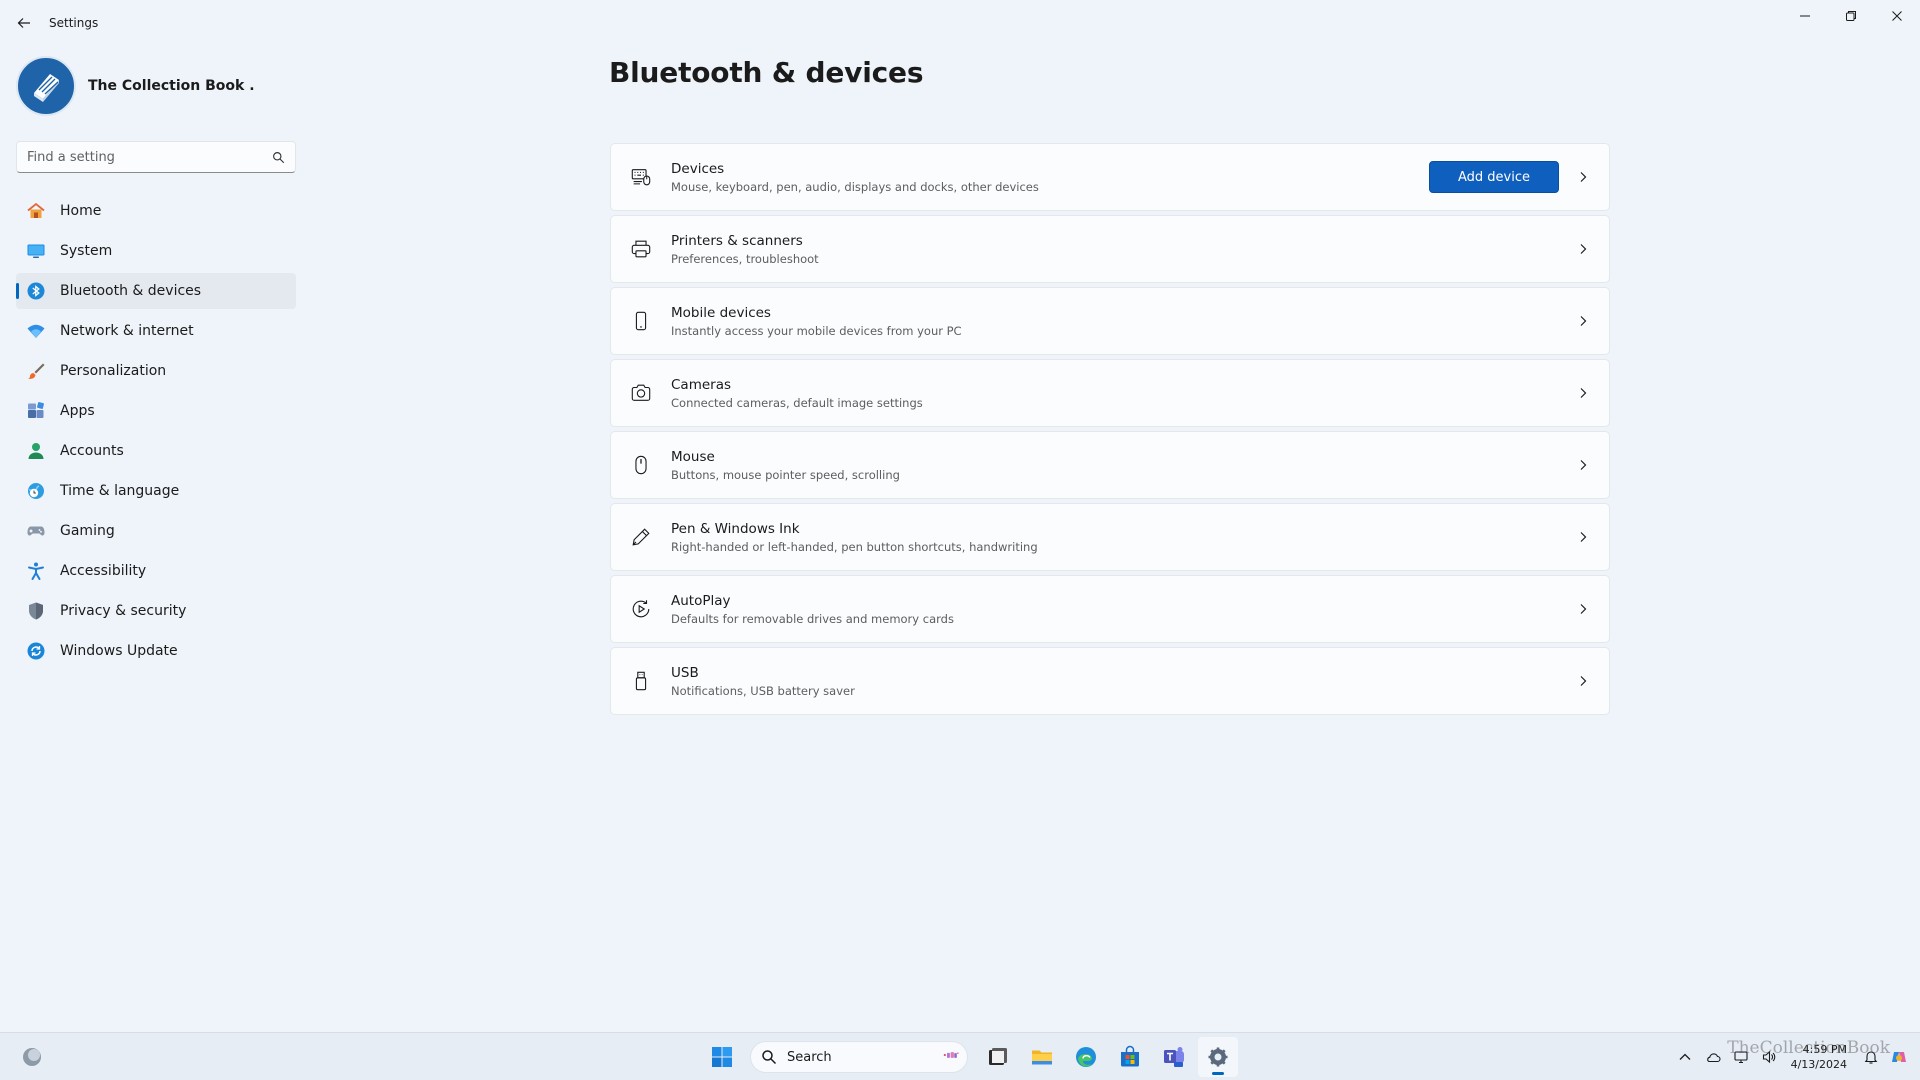 The image size is (1920, 1080). I want to click on card-subtitle: Notifications, USB battery saver, so click(763, 690).